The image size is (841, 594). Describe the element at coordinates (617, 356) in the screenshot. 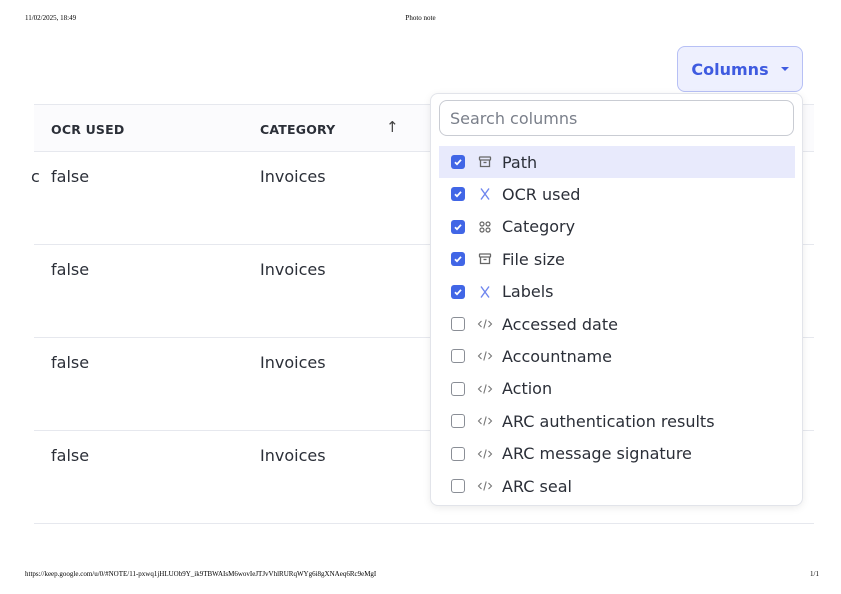

I see `column-option: Accountname` at that location.